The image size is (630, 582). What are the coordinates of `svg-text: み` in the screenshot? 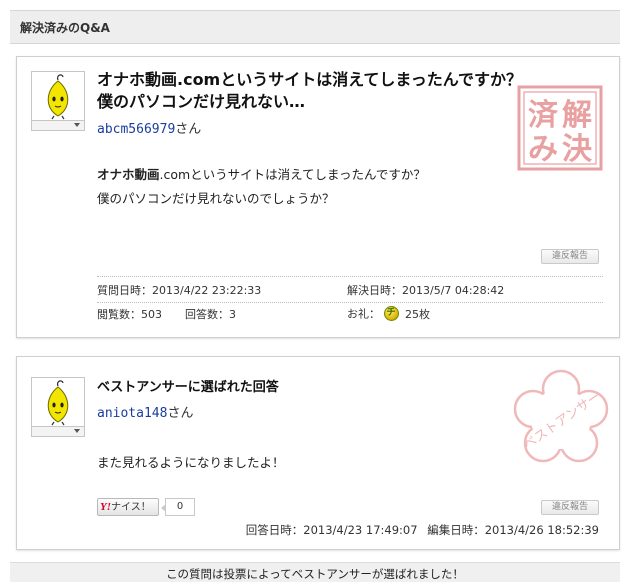 It's located at (543, 149).